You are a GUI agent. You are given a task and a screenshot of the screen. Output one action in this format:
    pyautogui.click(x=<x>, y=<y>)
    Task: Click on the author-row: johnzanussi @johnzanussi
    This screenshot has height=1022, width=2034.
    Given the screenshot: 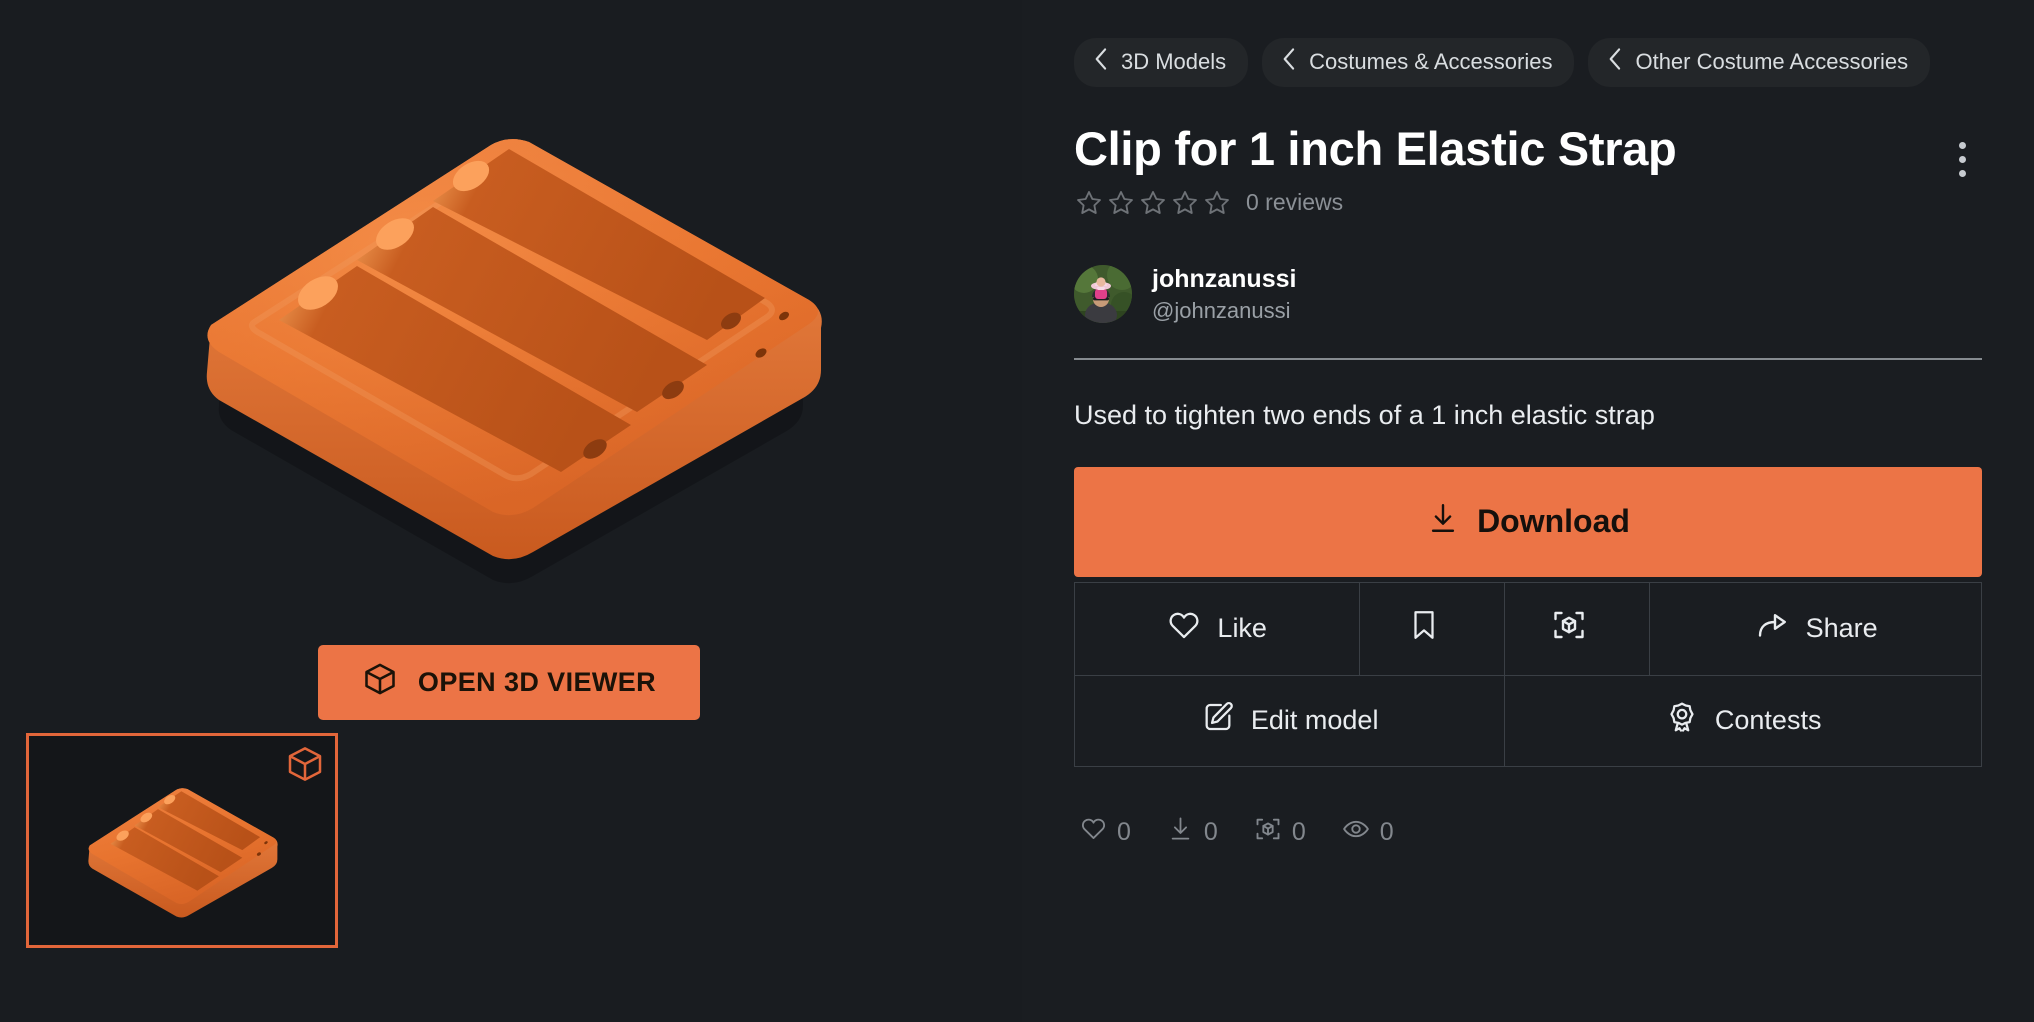 What is the action you would take?
    pyautogui.click(x=1528, y=294)
    